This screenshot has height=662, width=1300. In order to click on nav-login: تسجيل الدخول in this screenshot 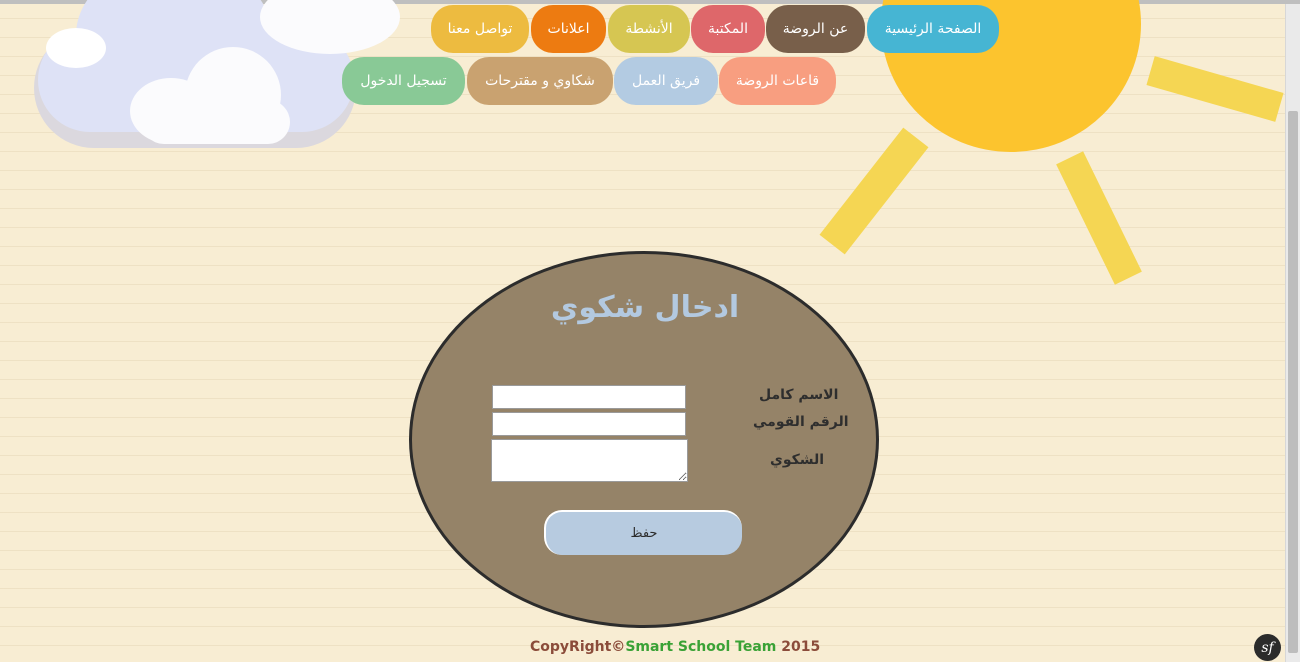, I will do `click(403, 81)`.